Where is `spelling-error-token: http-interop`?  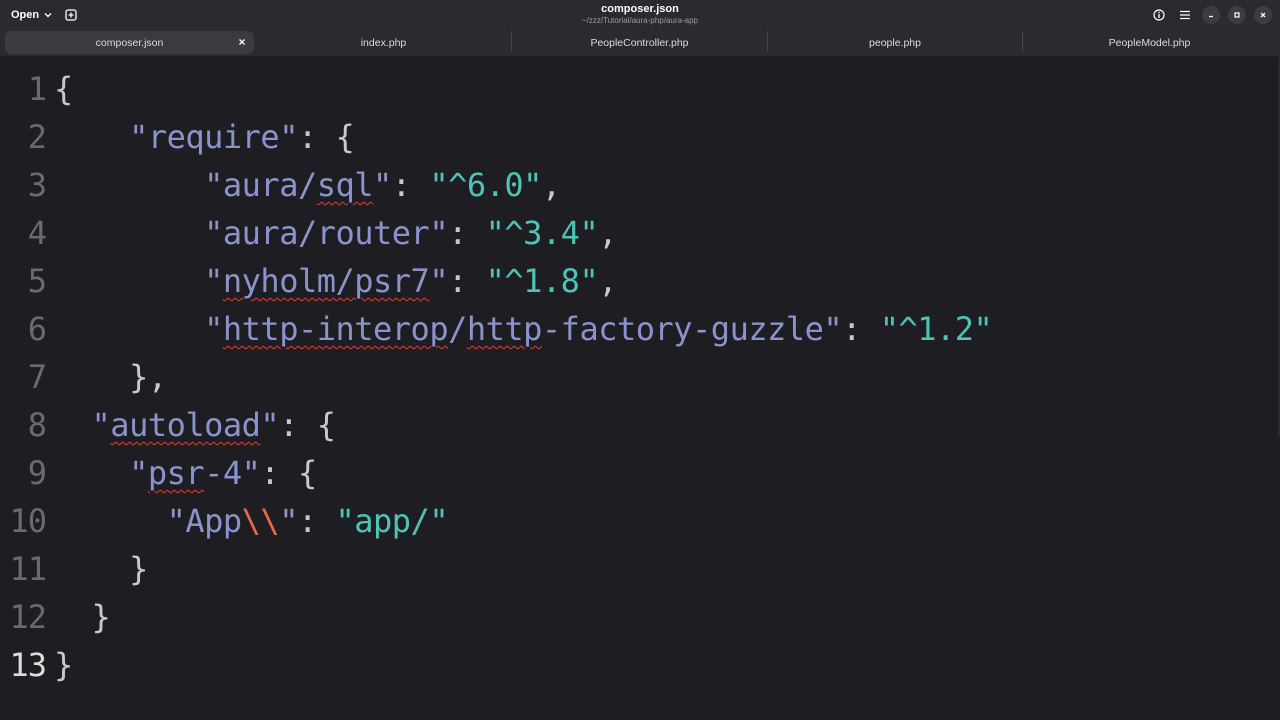 spelling-error-token: http-interop is located at coordinates (335, 329).